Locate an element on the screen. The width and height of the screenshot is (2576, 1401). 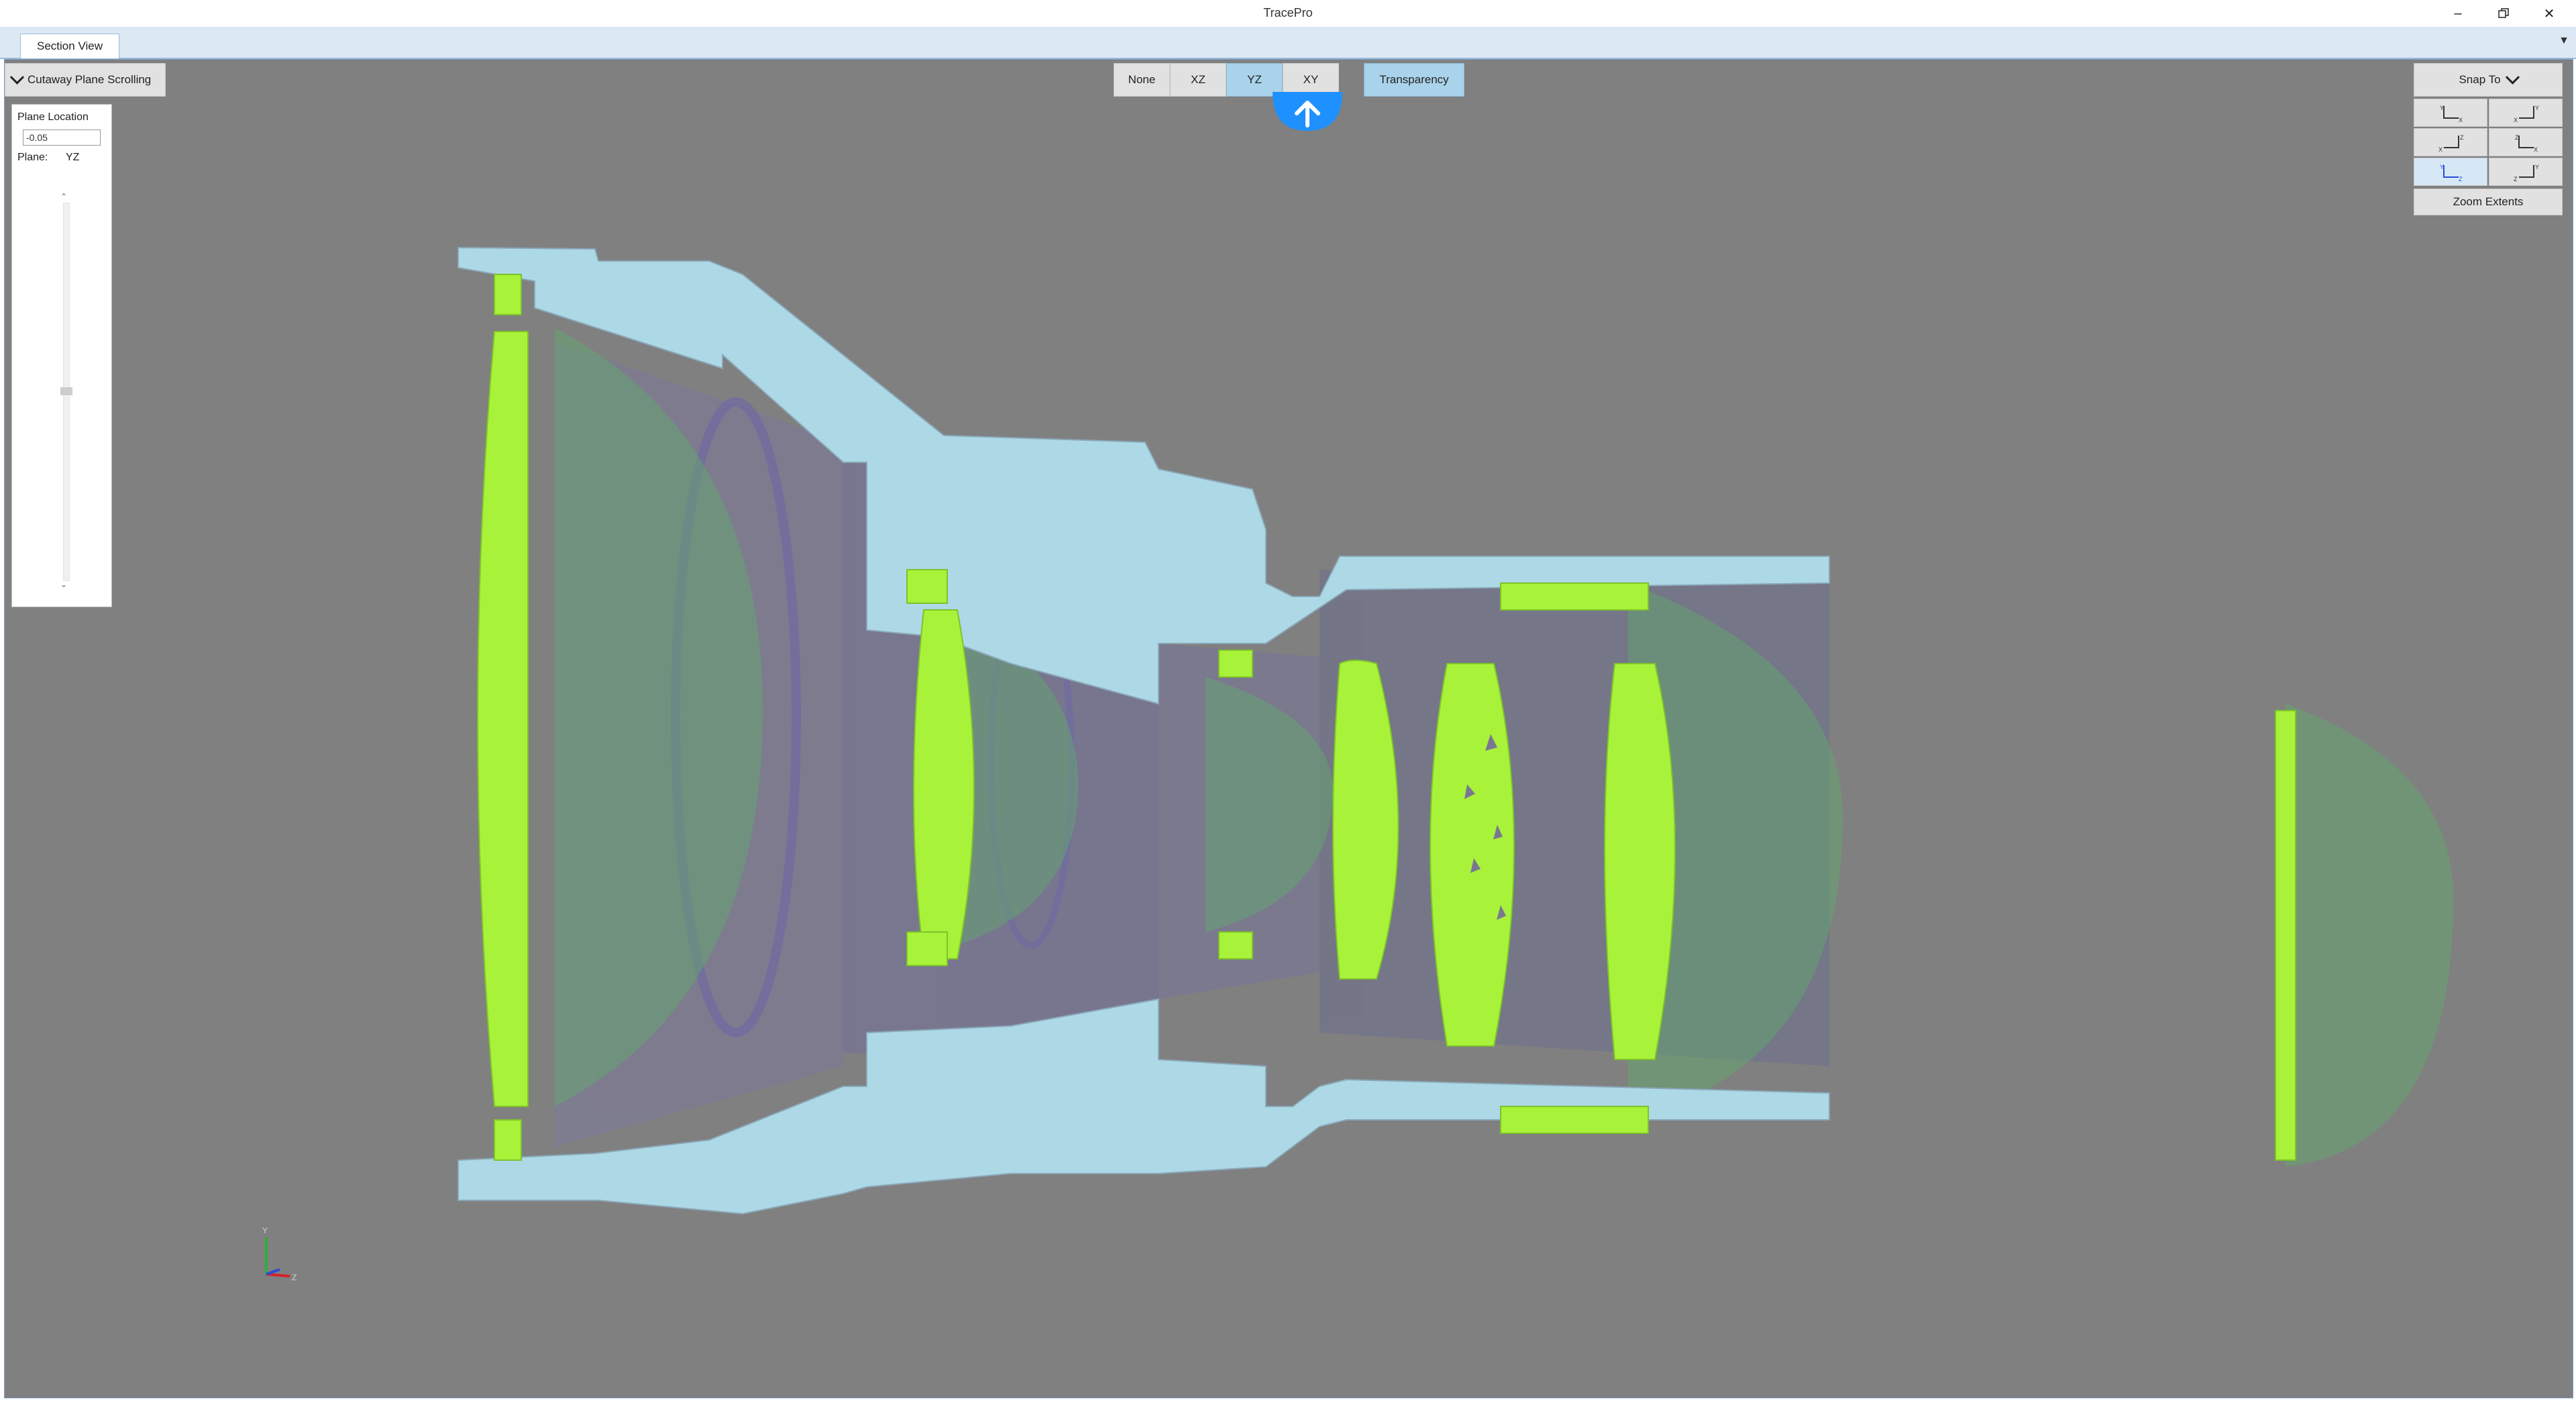
snap-to-button: Snap To is located at coordinates (2488, 80).